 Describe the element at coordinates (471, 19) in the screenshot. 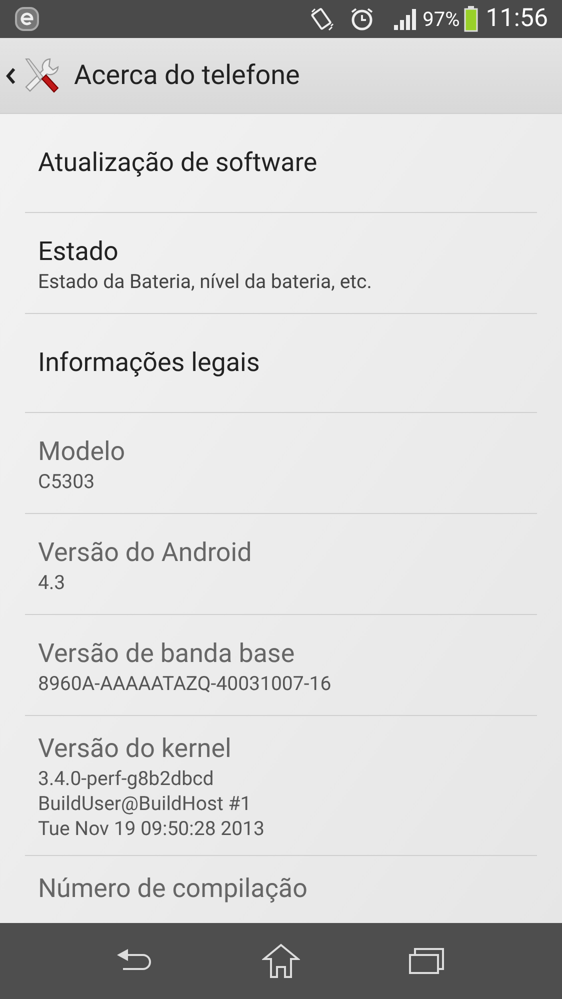

I see `battery-icon` at that location.